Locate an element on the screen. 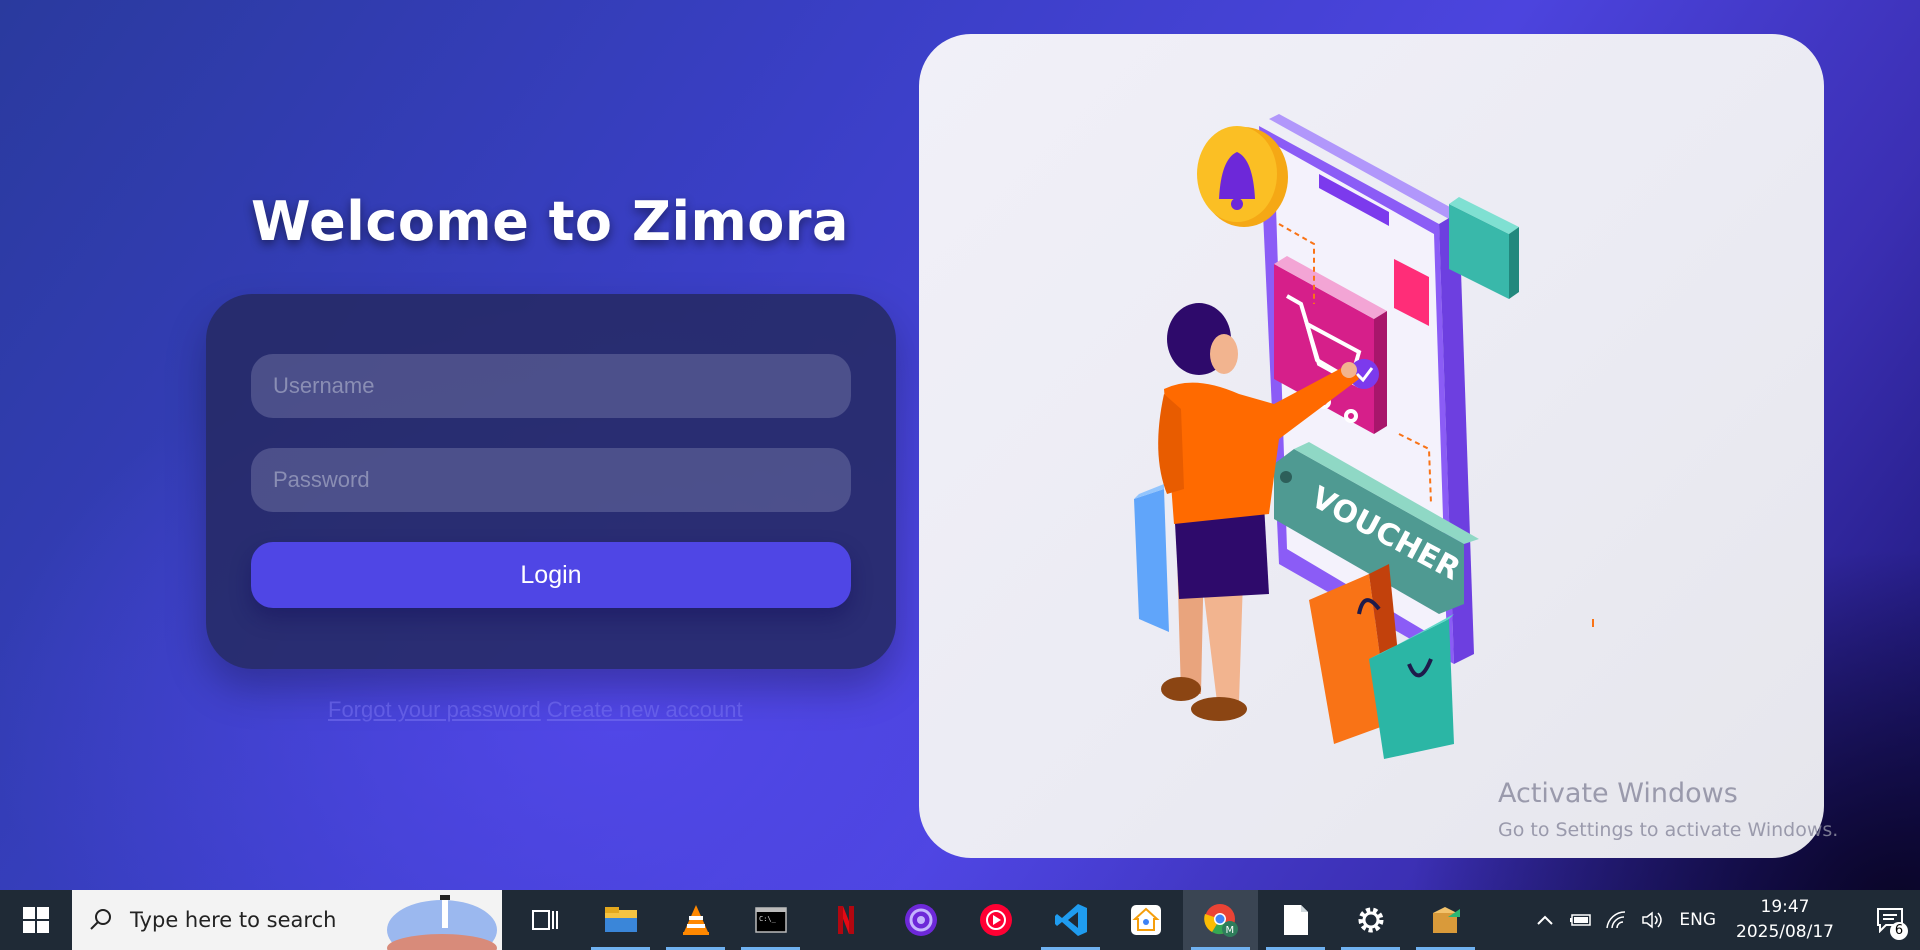 This screenshot has height=950, width=1920. volume-icon is located at coordinates (1652, 920).